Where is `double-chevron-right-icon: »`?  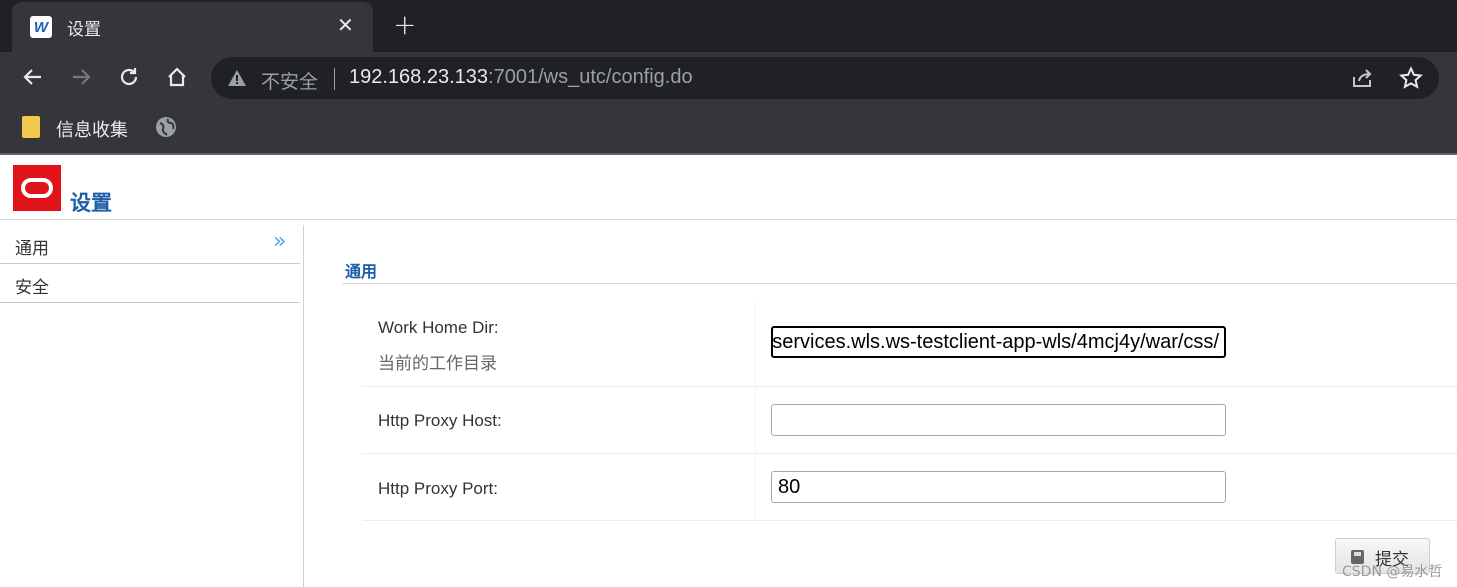
double-chevron-right-icon: » is located at coordinates (280, 241).